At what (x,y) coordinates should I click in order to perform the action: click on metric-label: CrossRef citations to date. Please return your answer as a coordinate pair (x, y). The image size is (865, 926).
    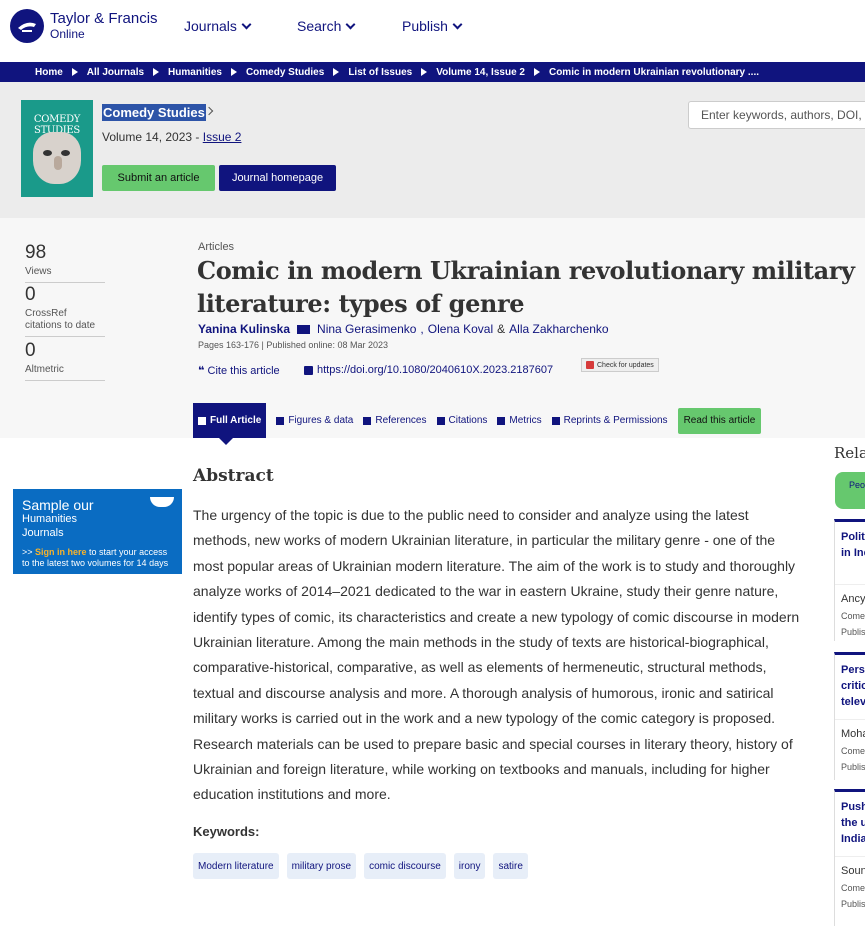
    Looking at the image, I should click on (60, 319).